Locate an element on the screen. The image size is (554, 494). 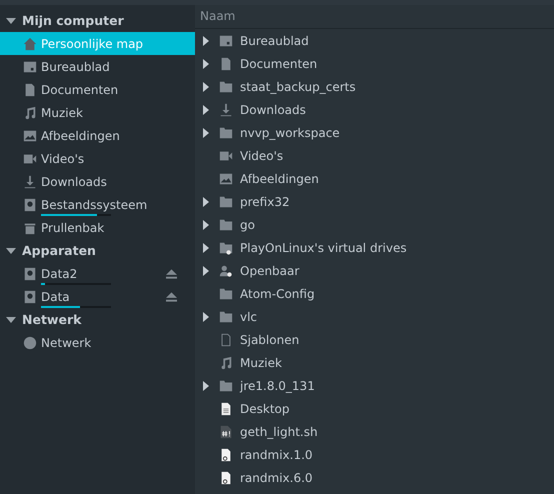
item-label: Video's is located at coordinates (62, 159).